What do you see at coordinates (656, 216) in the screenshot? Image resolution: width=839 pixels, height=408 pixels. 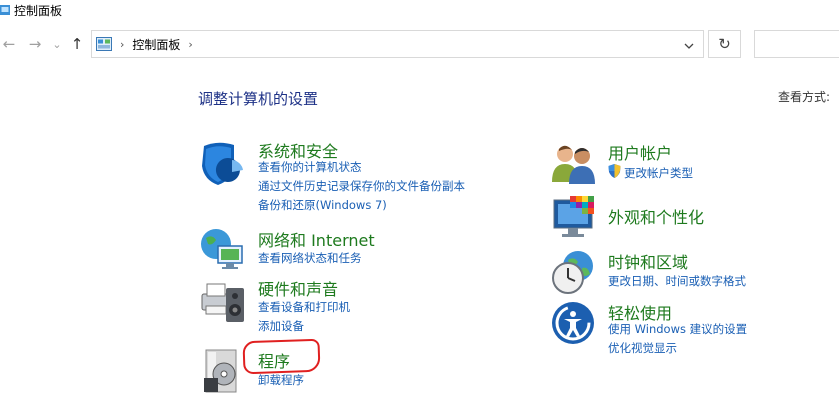 I see `category-title: 外观和个性化` at bounding box center [656, 216].